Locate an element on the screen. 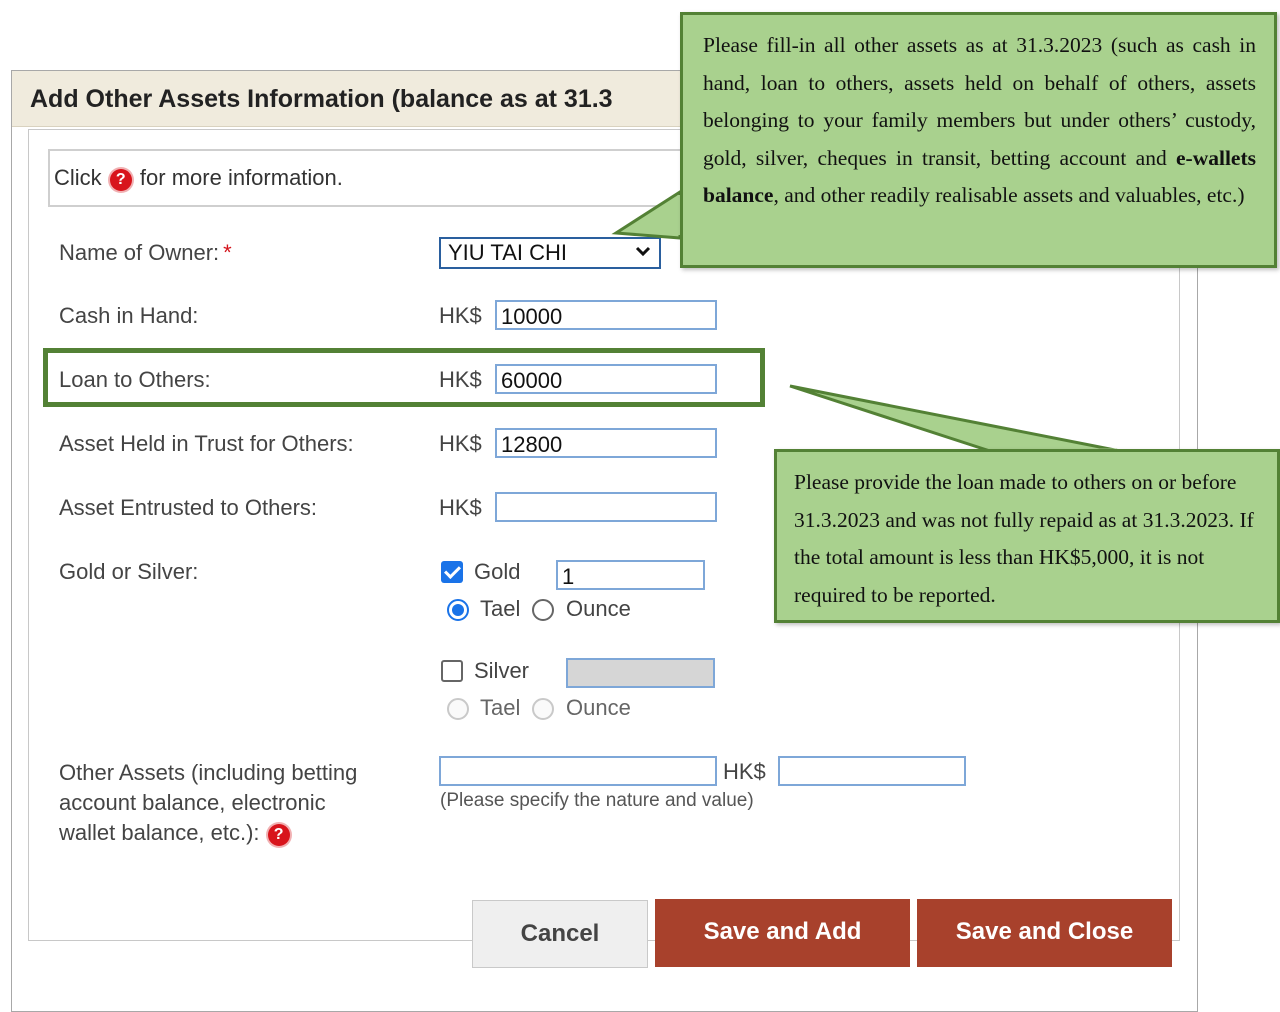 This screenshot has height=1012, width=1280. loan-callout-tail is located at coordinates (955, 418).